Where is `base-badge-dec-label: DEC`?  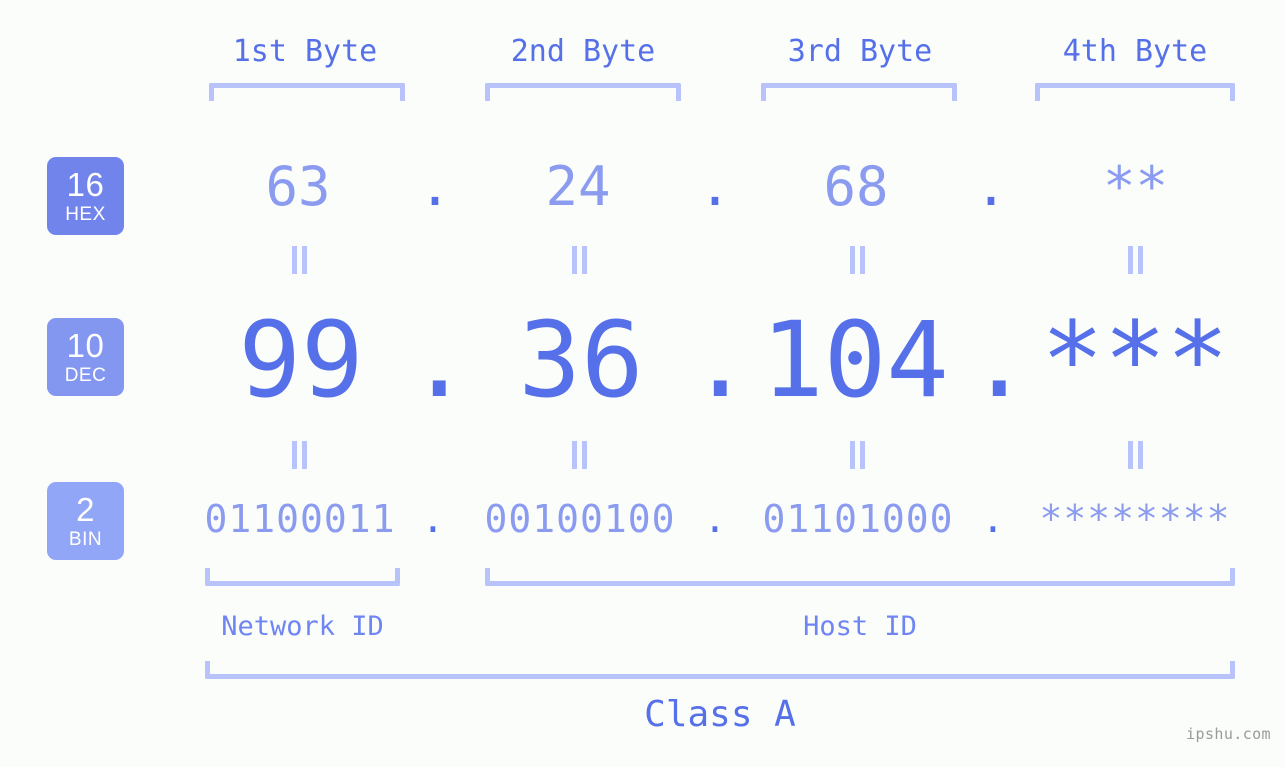 base-badge-dec-label: DEC is located at coordinates (85, 375).